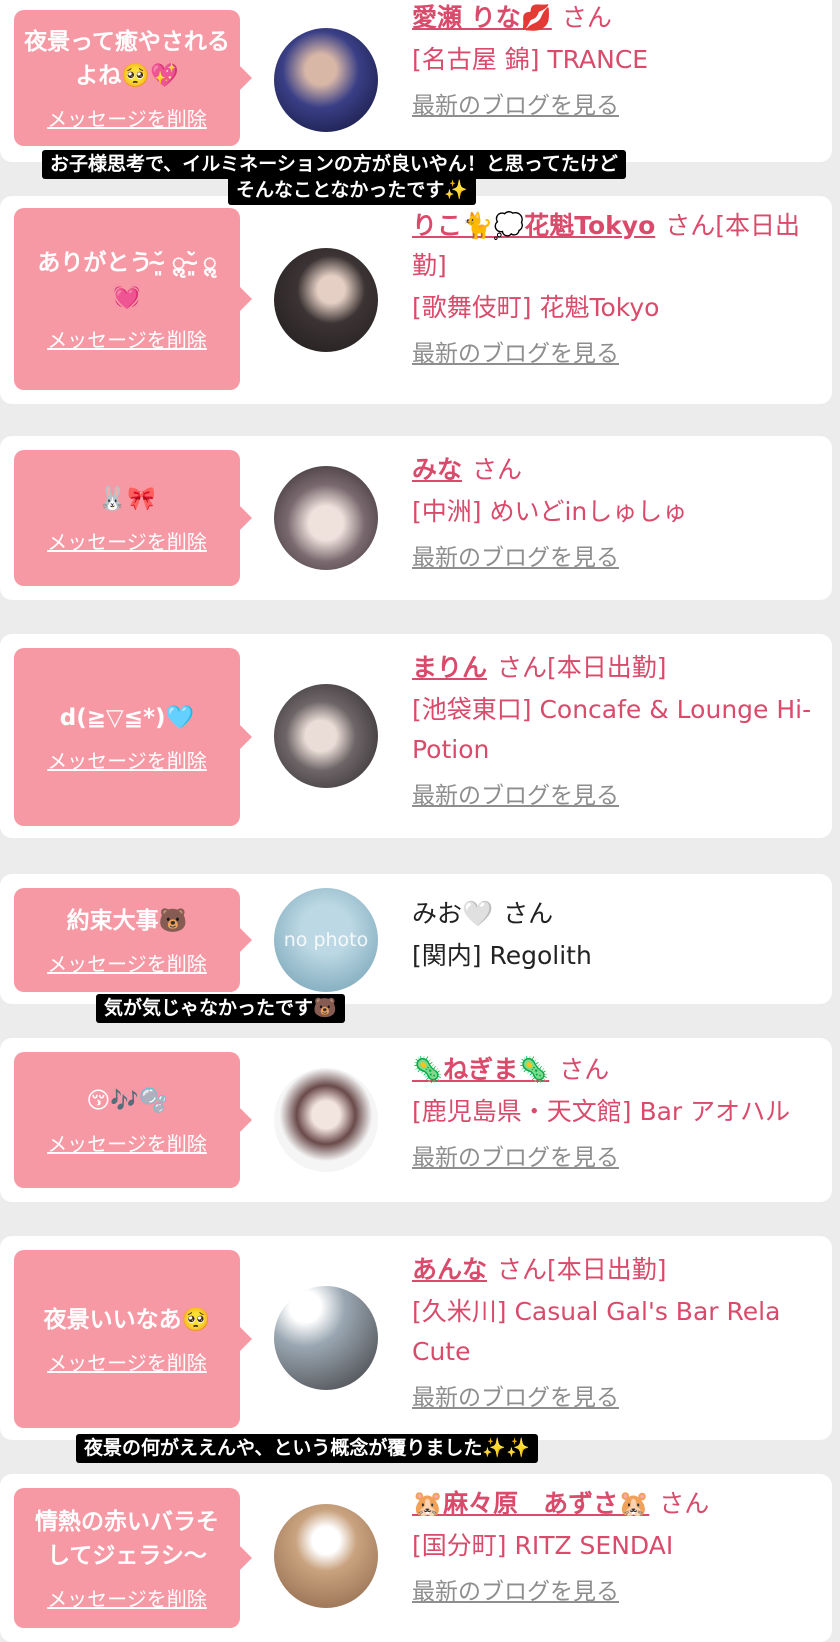 This screenshot has height=1642, width=840. What do you see at coordinates (127, 1319) in the screenshot?
I see `message-text: 夜景いいなあ🥺` at bounding box center [127, 1319].